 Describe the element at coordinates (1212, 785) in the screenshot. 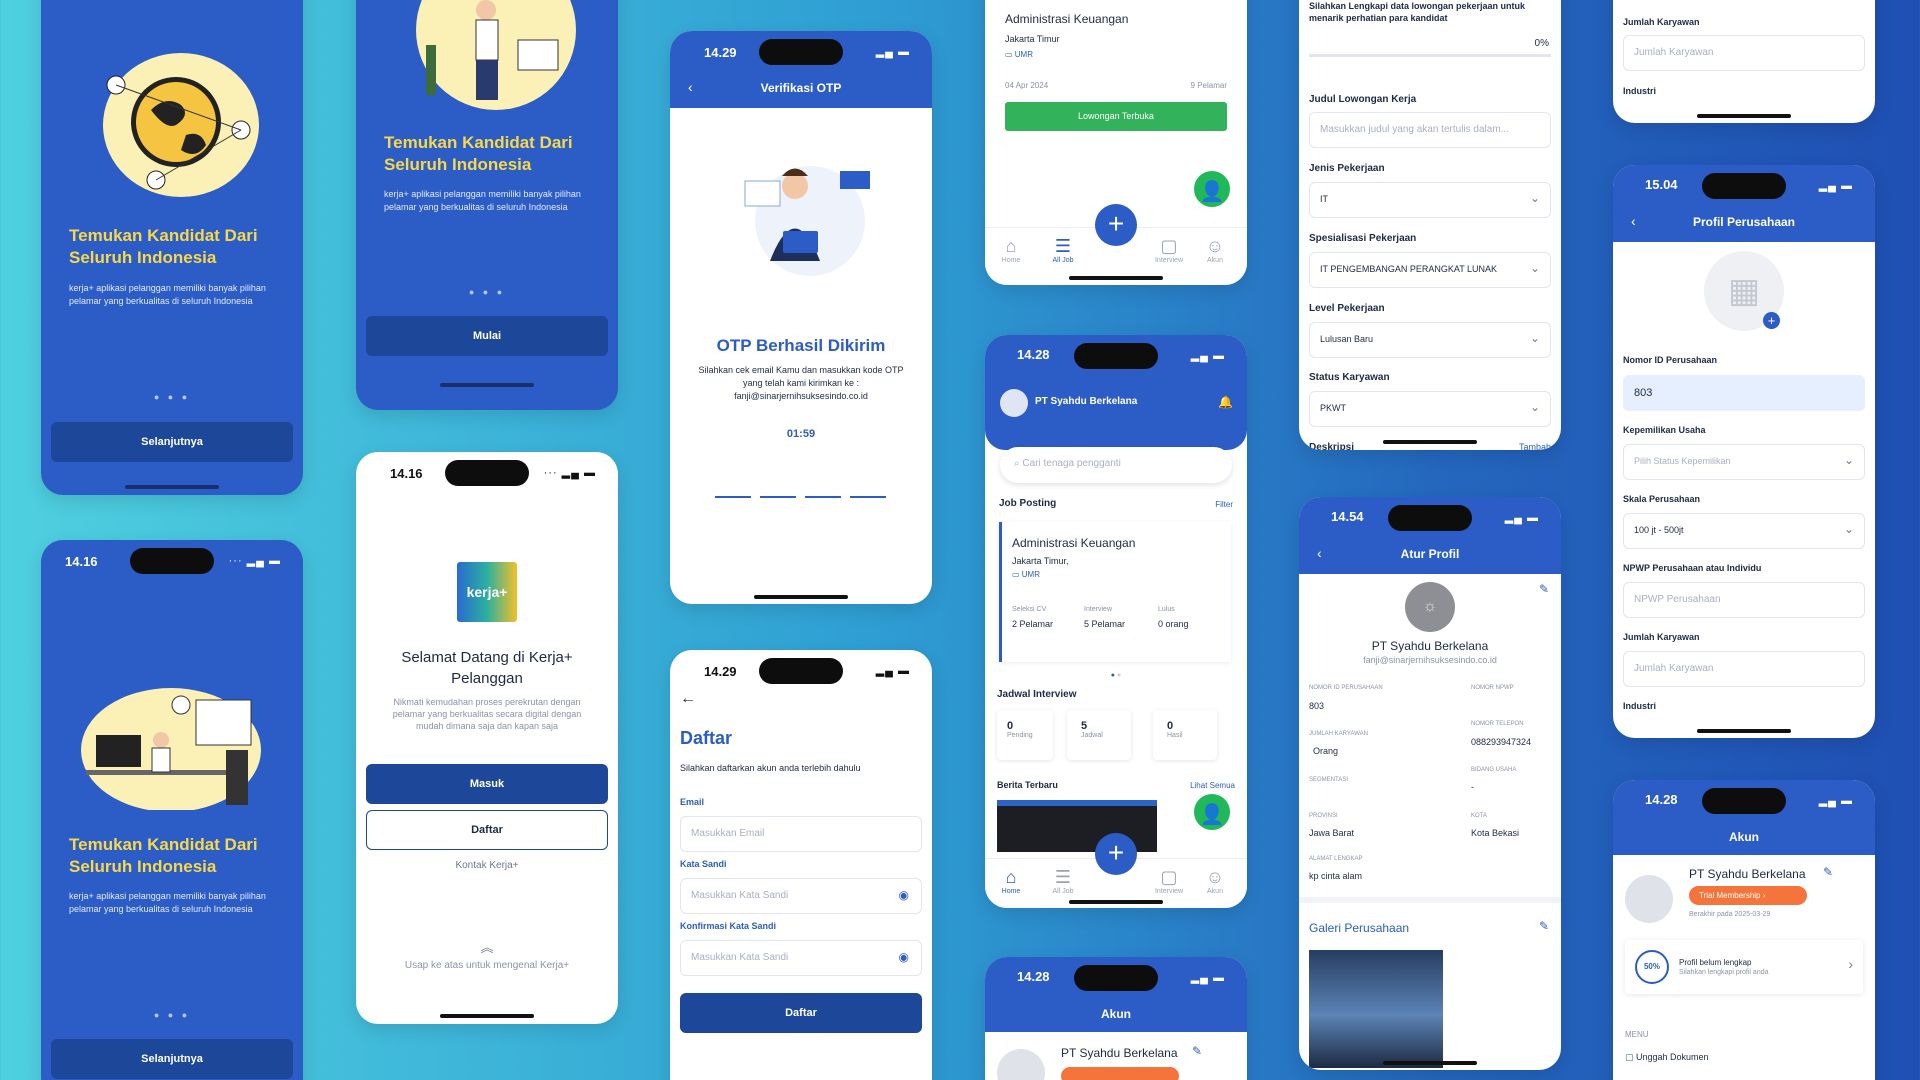

I see `see-all-link: Lihat Semua` at that location.